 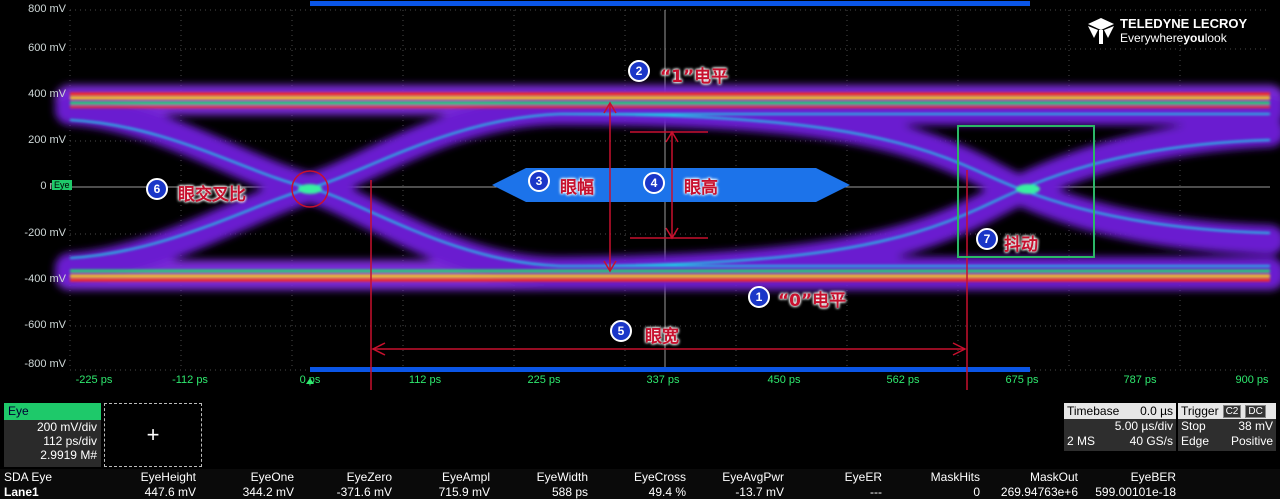 What do you see at coordinates (170, 492) in the screenshot?
I see `meas-value: 447.6 mV` at bounding box center [170, 492].